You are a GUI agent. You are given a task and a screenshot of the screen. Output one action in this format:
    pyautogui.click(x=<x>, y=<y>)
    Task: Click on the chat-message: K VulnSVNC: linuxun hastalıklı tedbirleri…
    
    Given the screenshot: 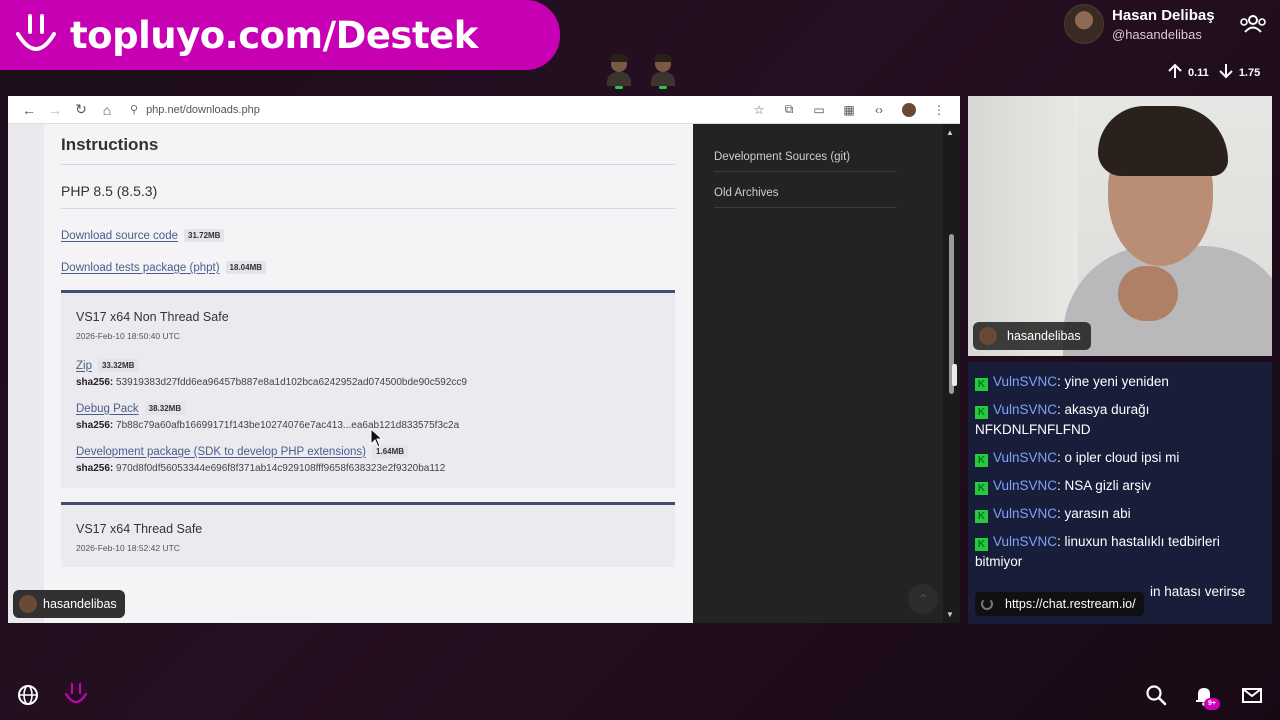 What is the action you would take?
    pyautogui.click(x=1097, y=551)
    